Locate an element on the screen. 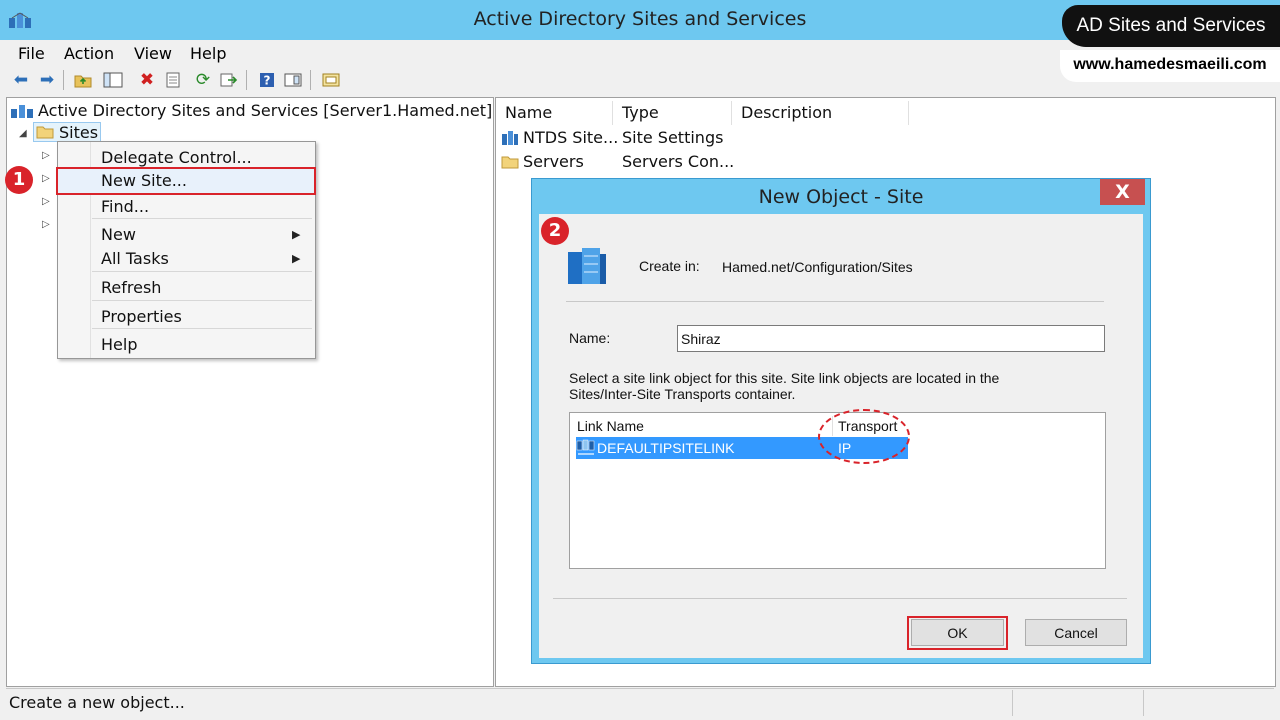 The width and height of the screenshot is (1280, 720). cancel-button: Cancel is located at coordinates (1076, 632).